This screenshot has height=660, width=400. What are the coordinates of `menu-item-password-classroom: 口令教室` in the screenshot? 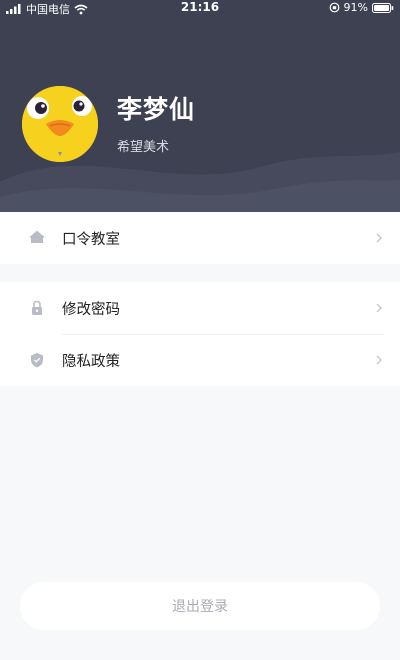 It's located at (200, 238).